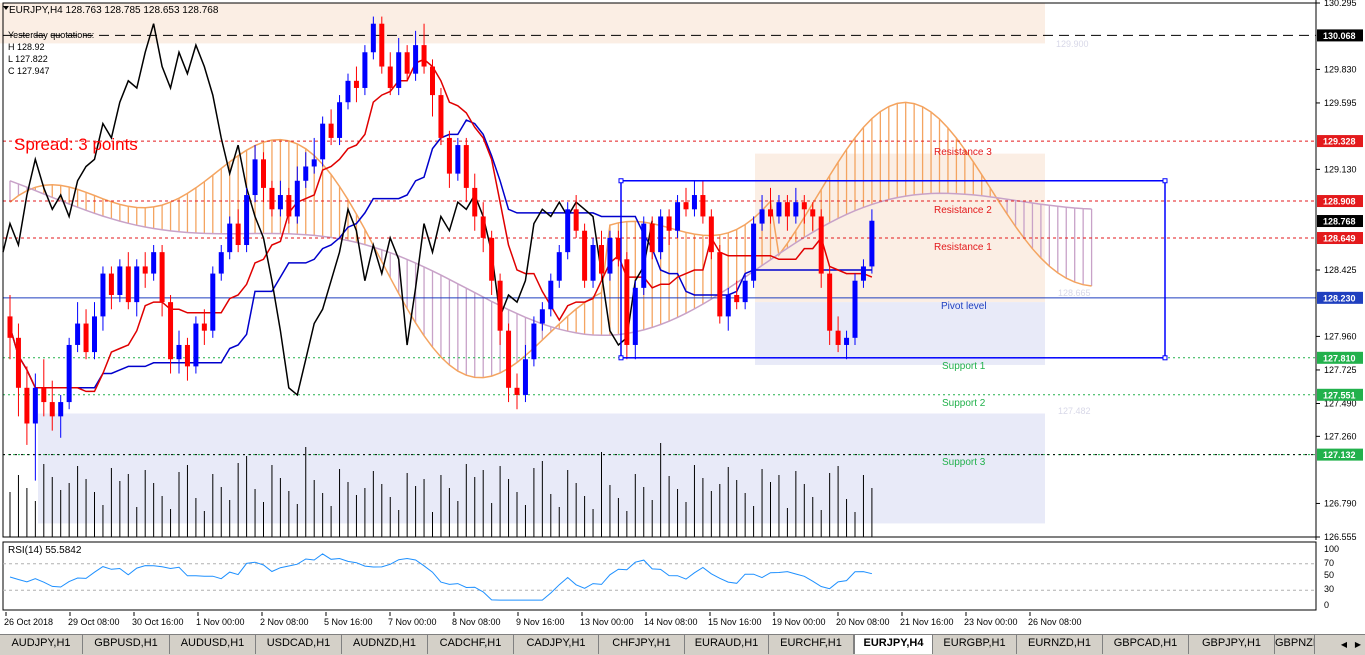 This screenshot has height=655, width=1365. I want to click on time-tick-label: 20 Nov 08:00, so click(863, 622).